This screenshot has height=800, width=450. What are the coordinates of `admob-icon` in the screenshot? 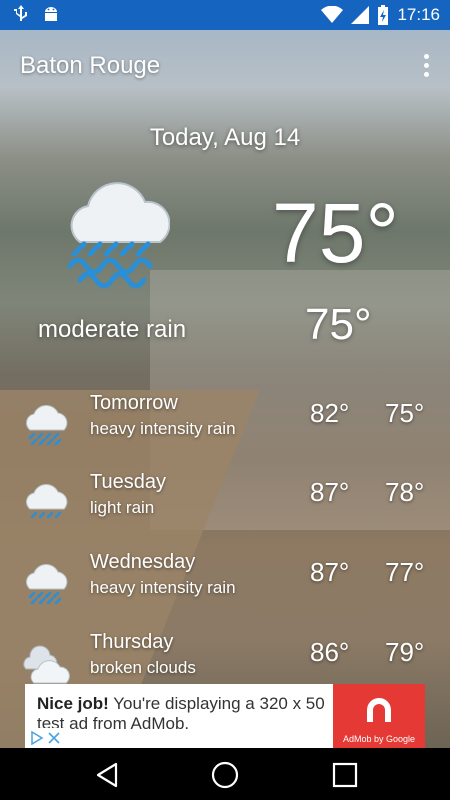 It's located at (379, 710).